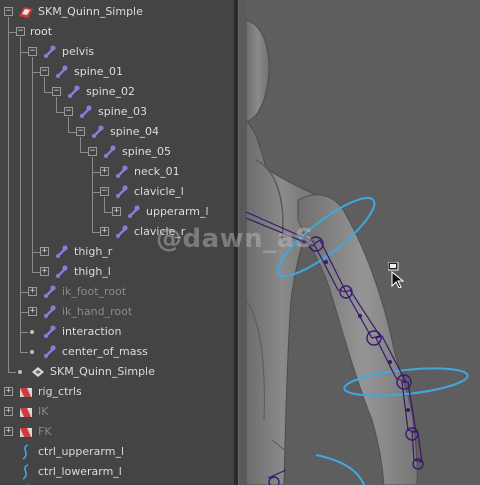 This screenshot has height=485, width=480. I want to click on outliner-item-label: upperarm_l, so click(177, 211).